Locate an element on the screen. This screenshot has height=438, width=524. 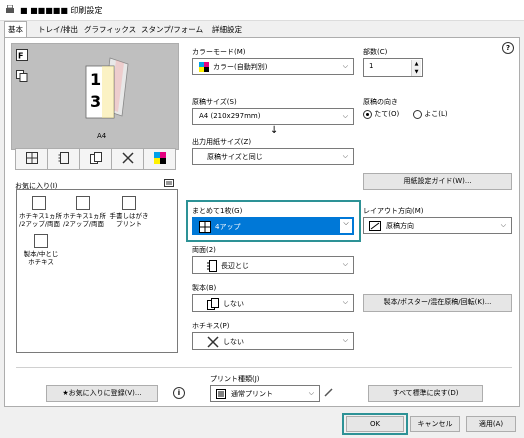
color-squares-icon is located at coordinates (159, 159).